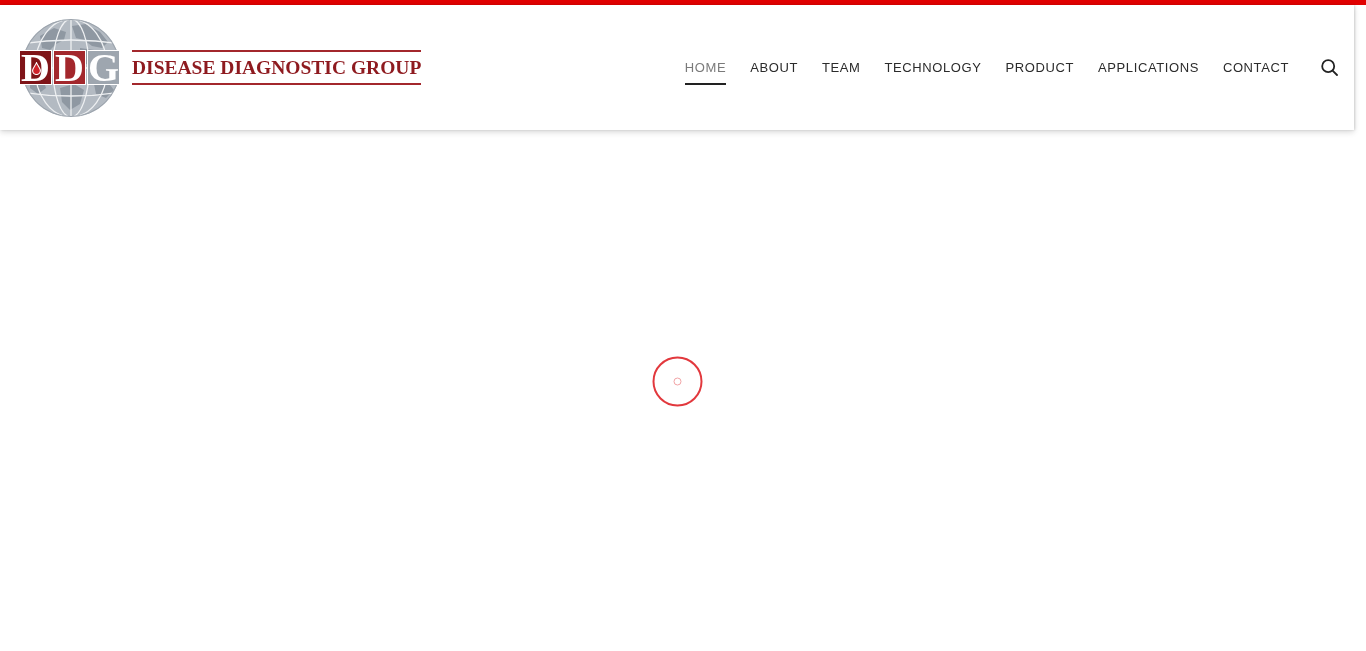 This screenshot has width=1366, height=651. What do you see at coordinates (277, 67) in the screenshot?
I see `logo-wordmark: DISEASE DIAGNOSTIC GROUP` at bounding box center [277, 67].